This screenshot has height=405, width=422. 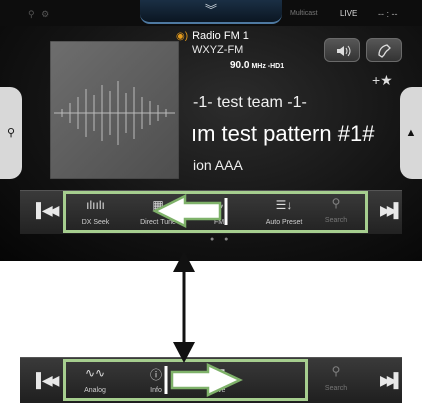 What do you see at coordinates (184, 307) in the screenshot?
I see `double-headed-arrow` at bounding box center [184, 307].